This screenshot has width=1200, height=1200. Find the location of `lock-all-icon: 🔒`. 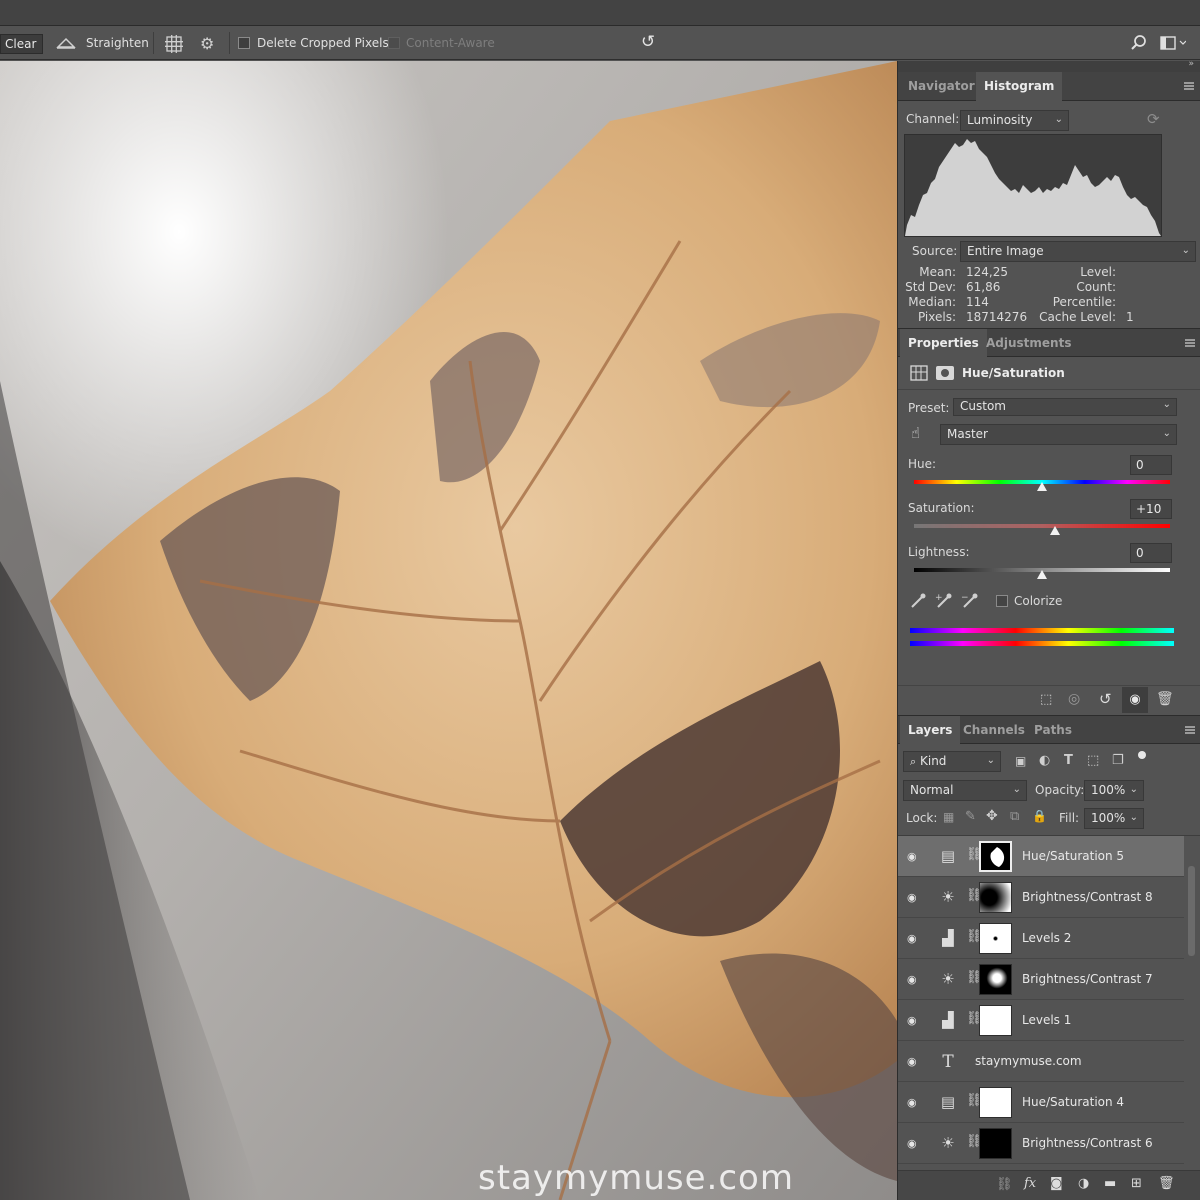

lock-all-icon: 🔒 is located at coordinates (1039, 816).